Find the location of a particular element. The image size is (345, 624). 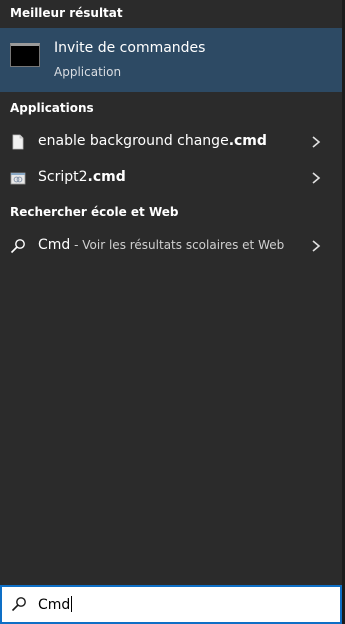

list-item-app-enable-background: enable background change.cmd is located at coordinates (171, 142).